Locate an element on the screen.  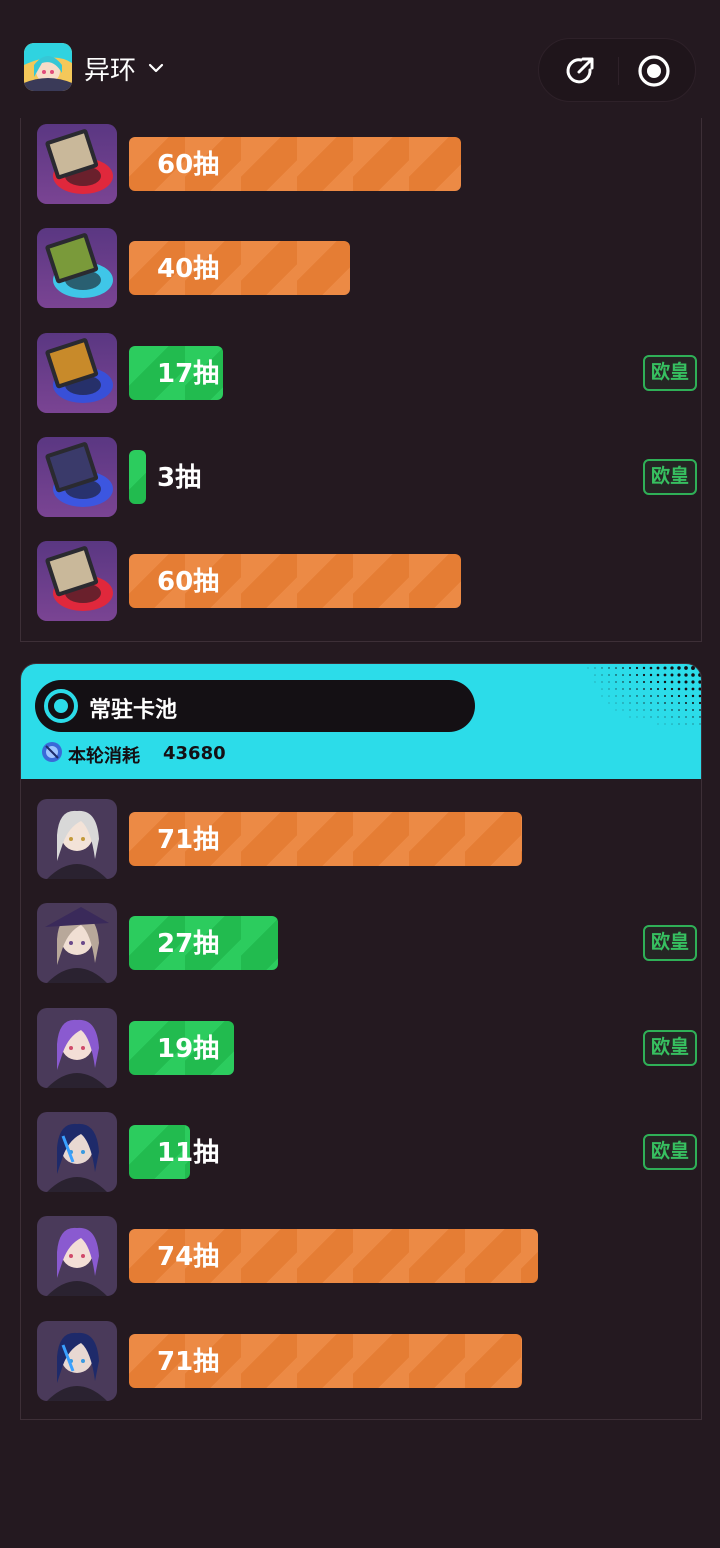
header-action-group is located at coordinates (617, 70).